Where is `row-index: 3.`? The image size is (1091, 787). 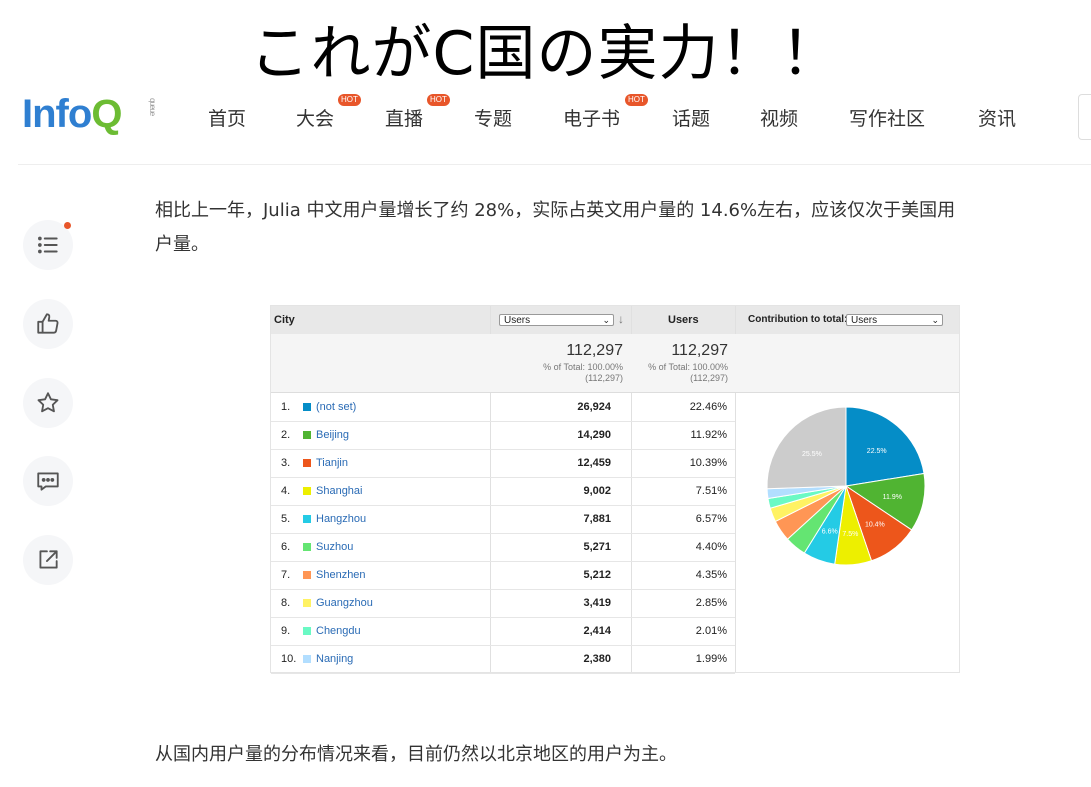
row-index: 3. is located at coordinates (286, 463).